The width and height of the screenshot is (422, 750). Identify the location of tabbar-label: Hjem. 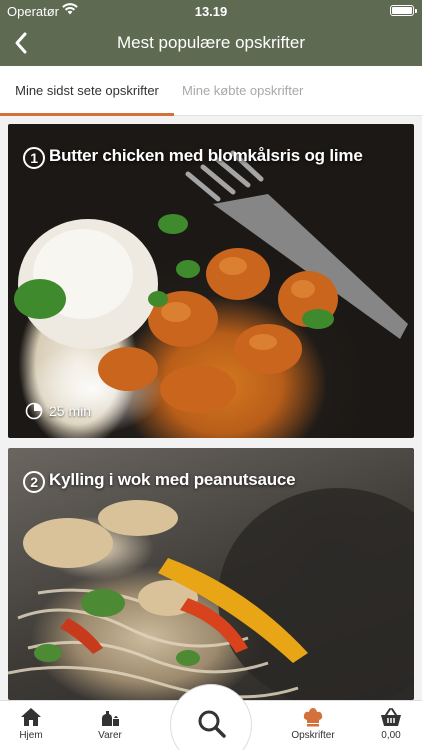
(31, 735).